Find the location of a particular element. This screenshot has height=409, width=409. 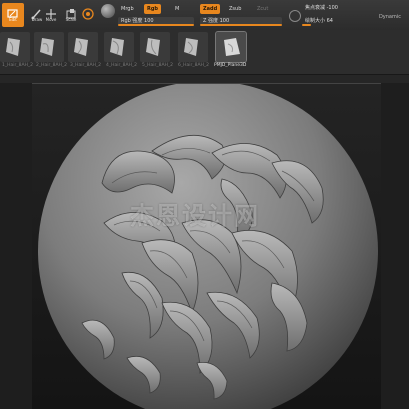

focal-shift-slider: 焦点衰减 -100 is located at coordinates (332, 8).